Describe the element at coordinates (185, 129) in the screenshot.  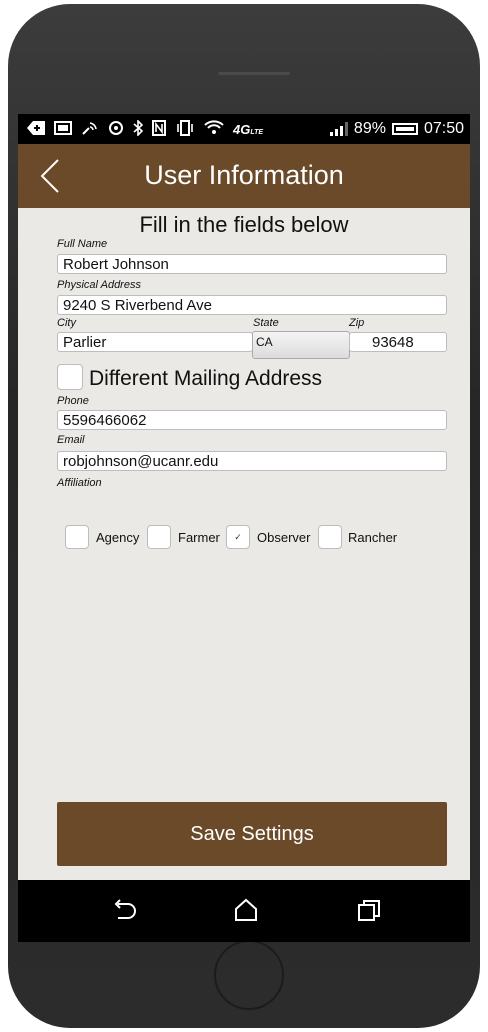
I see `vibrate-icon` at that location.